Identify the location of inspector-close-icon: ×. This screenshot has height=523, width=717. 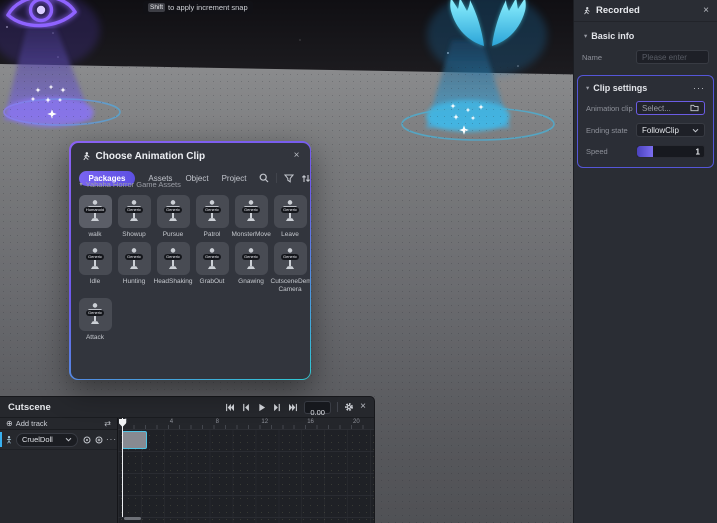
(706, 10).